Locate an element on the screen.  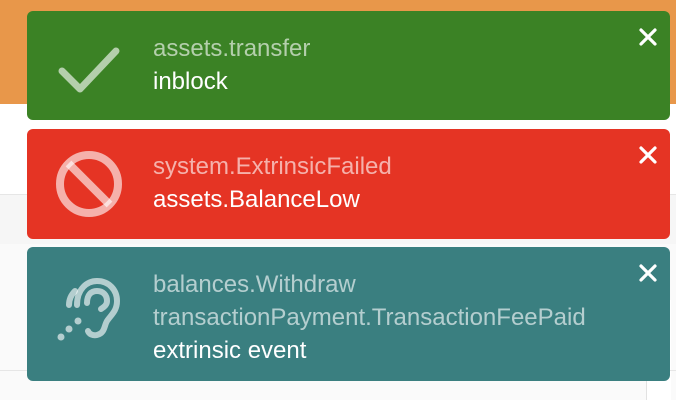
notification-message: inblock is located at coordinates (190, 81).